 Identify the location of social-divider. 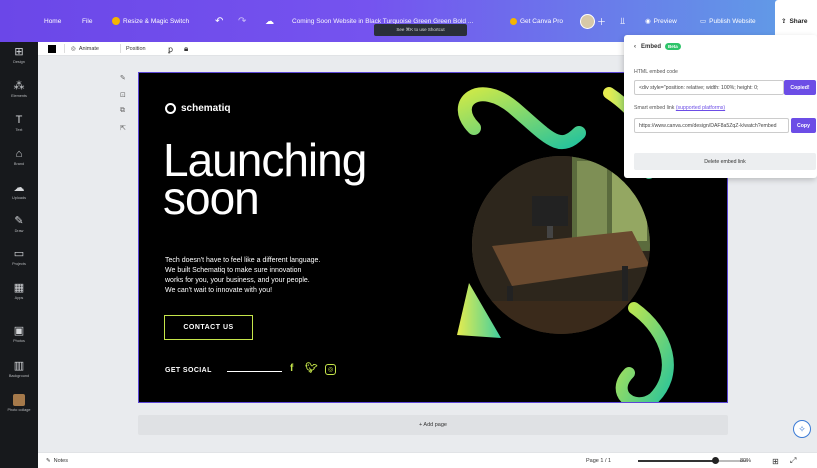
(254, 371).